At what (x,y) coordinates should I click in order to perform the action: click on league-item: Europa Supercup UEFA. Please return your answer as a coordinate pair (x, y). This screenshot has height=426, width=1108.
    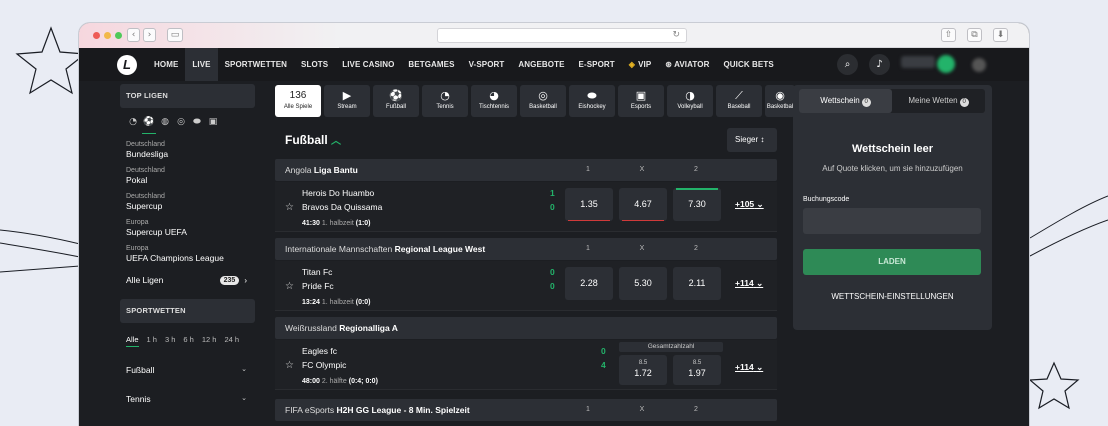
    Looking at the image, I should click on (187, 228).